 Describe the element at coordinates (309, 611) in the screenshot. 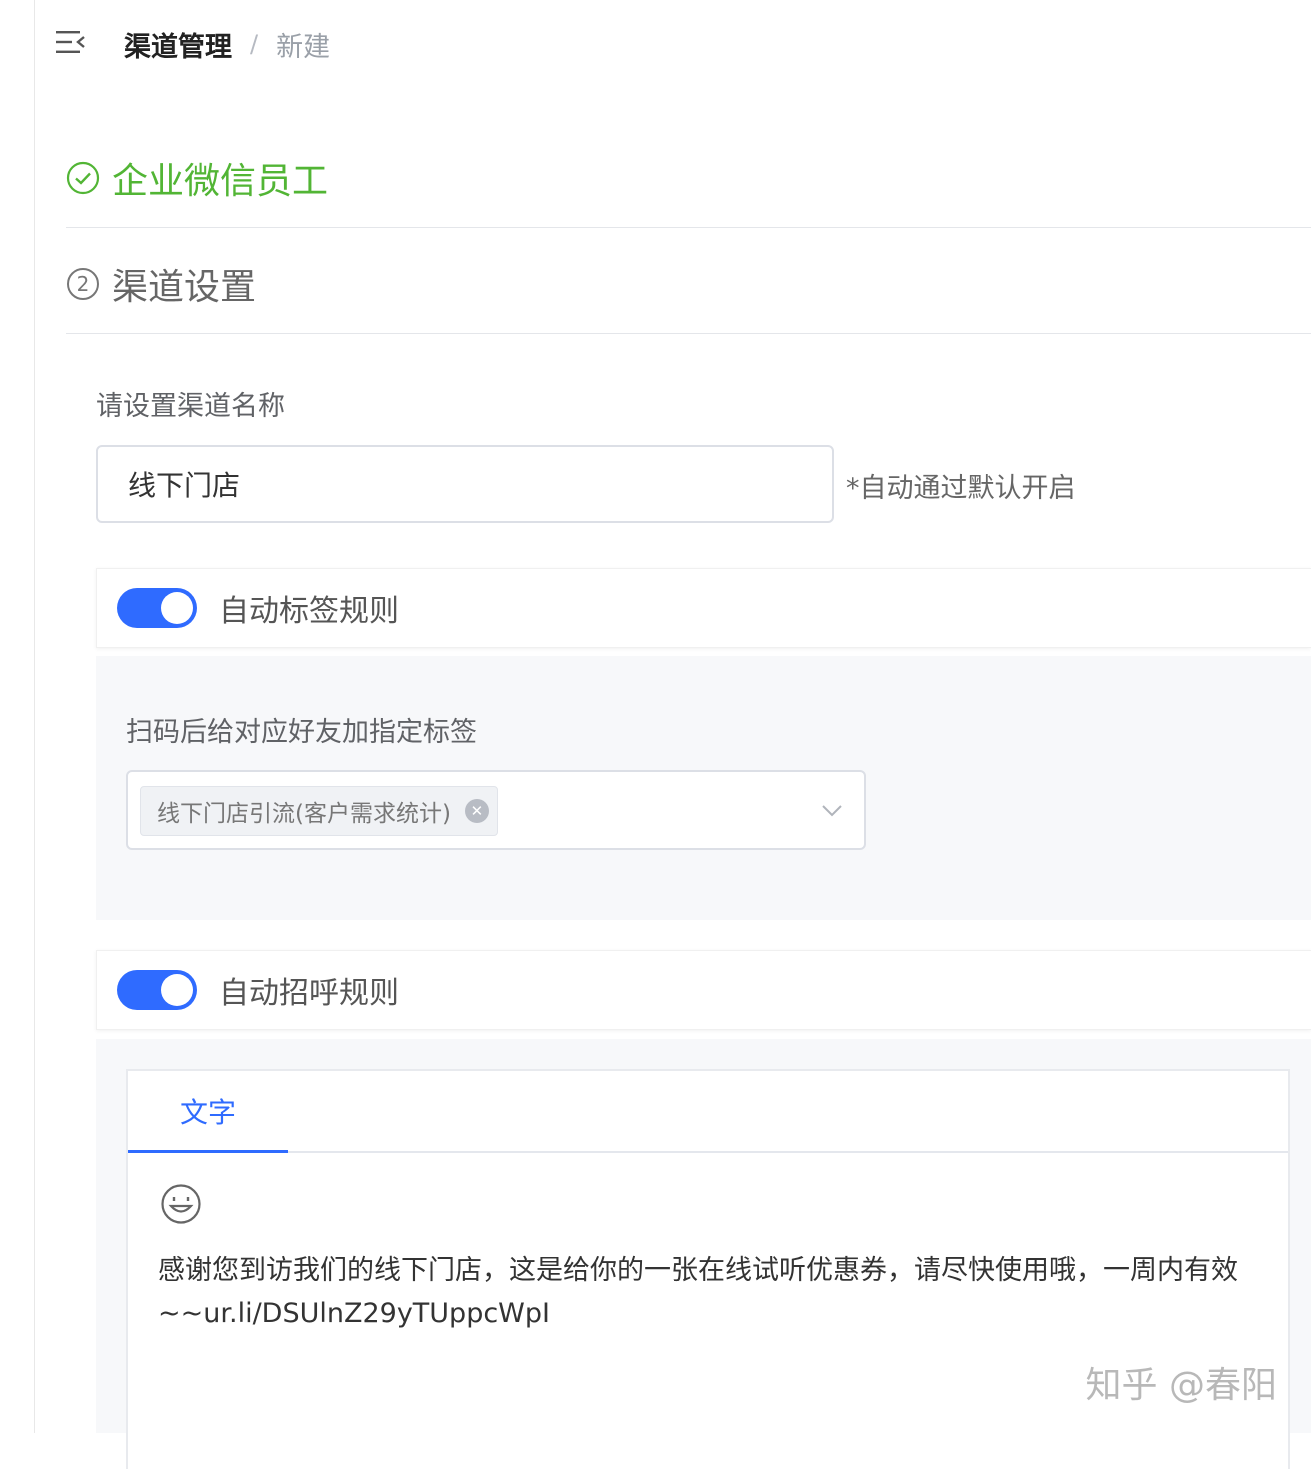

I see `auto-tag-rule-title: 自动标签规则` at that location.